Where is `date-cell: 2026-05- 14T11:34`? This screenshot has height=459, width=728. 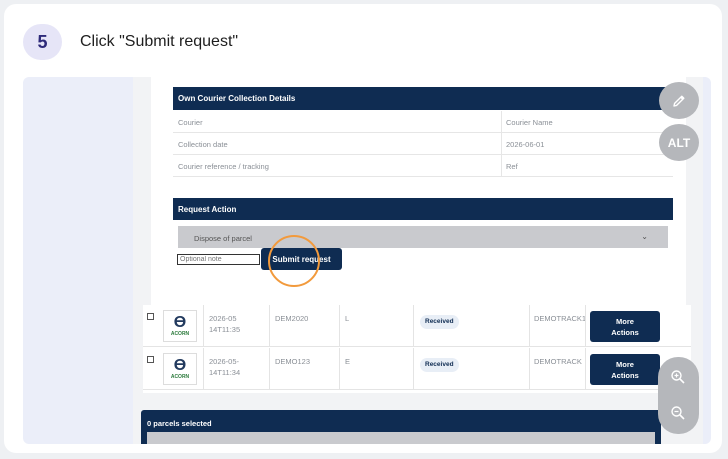
date-cell: 2026-05- 14T11:34 is located at coordinates (224, 367).